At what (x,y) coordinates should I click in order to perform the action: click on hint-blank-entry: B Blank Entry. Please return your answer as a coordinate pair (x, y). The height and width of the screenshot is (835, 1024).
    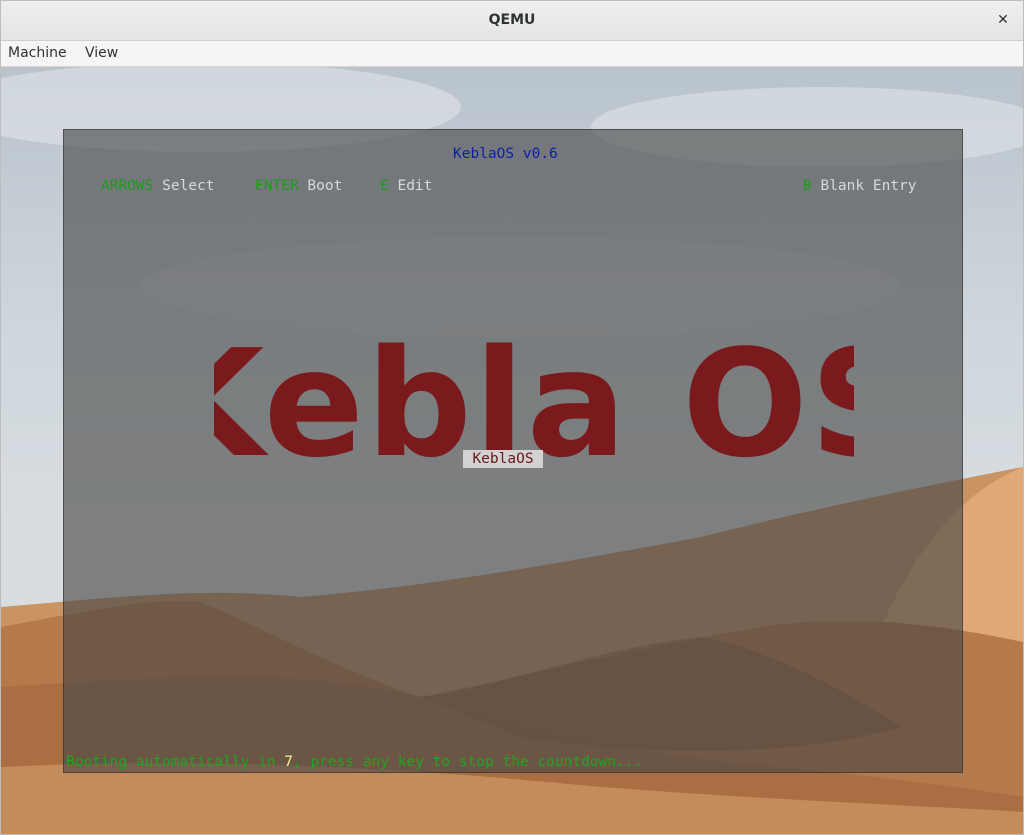
    Looking at the image, I should click on (860, 186).